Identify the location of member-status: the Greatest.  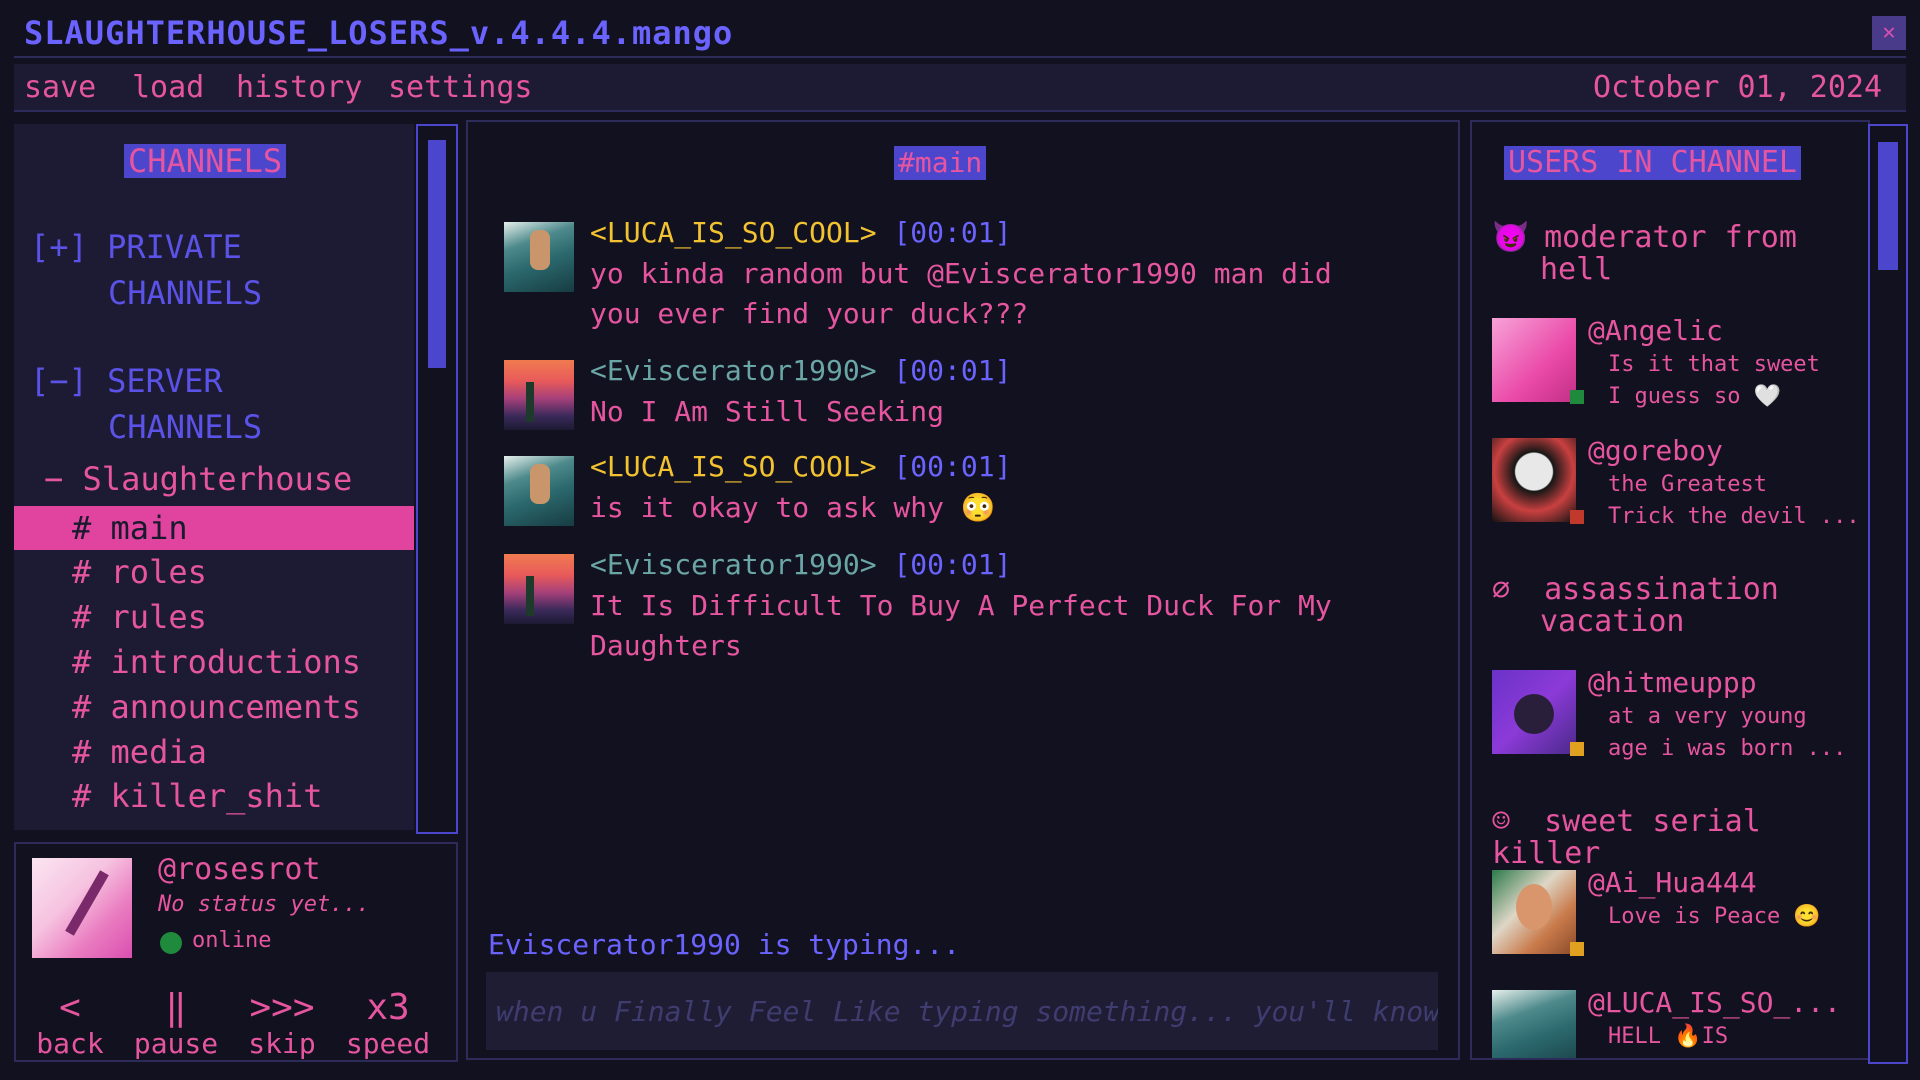
(1687, 484).